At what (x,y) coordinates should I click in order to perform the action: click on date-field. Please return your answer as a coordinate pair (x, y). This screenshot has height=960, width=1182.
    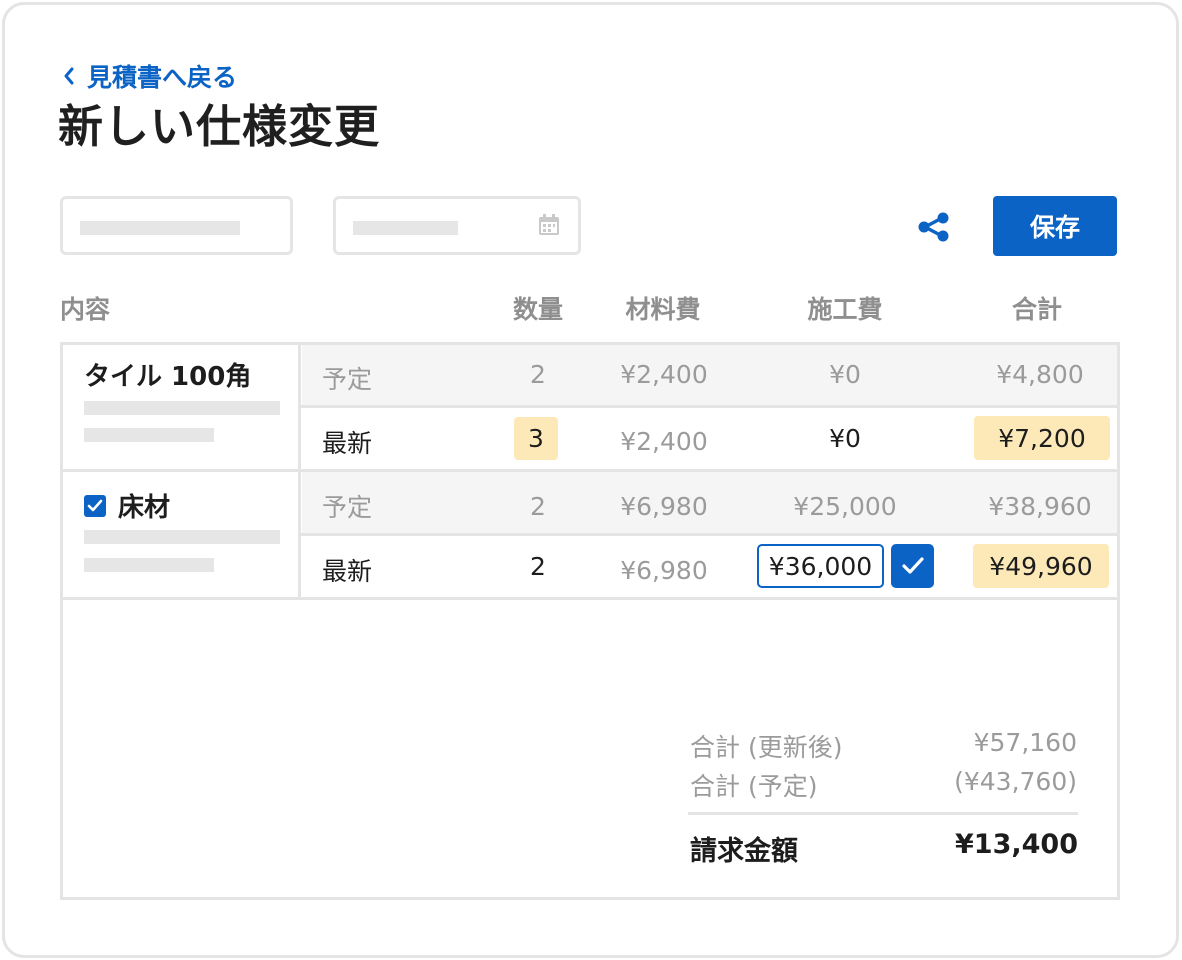
    Looking at the image, I should click on (457, 225).